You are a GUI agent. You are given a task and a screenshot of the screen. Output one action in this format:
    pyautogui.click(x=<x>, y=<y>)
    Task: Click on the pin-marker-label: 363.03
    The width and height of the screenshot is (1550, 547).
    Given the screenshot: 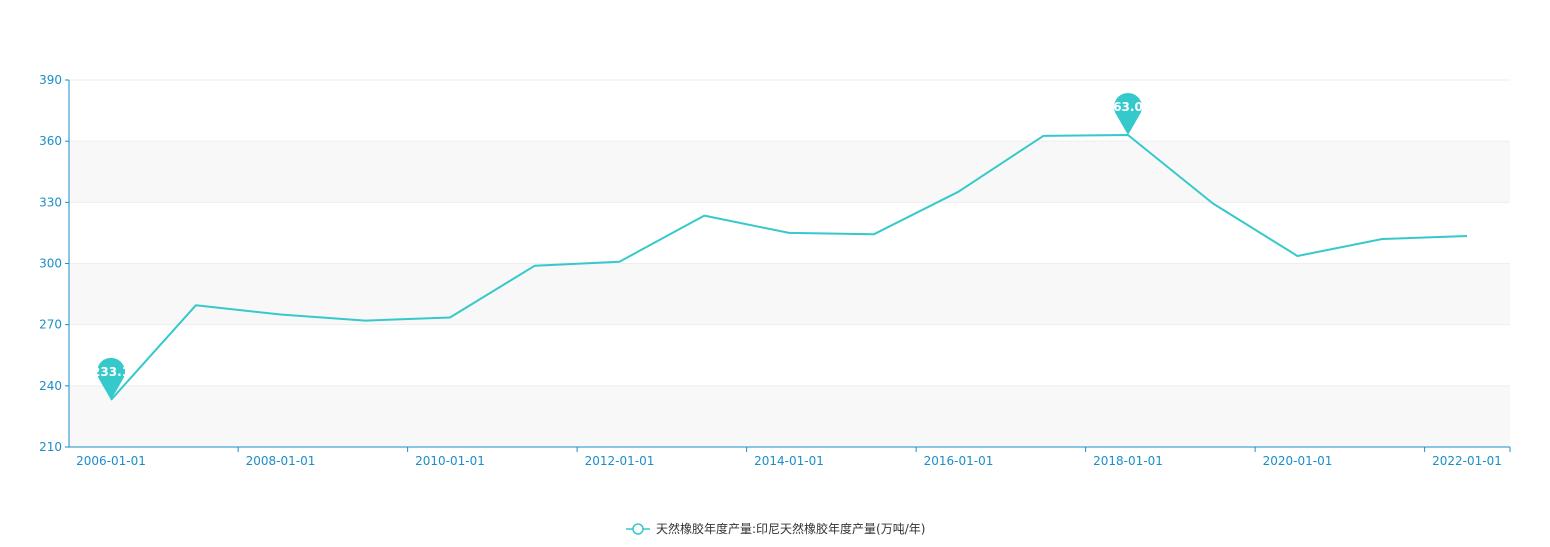 What is the action you would take?
    pyautogui.click(x=1128, y=107)
    